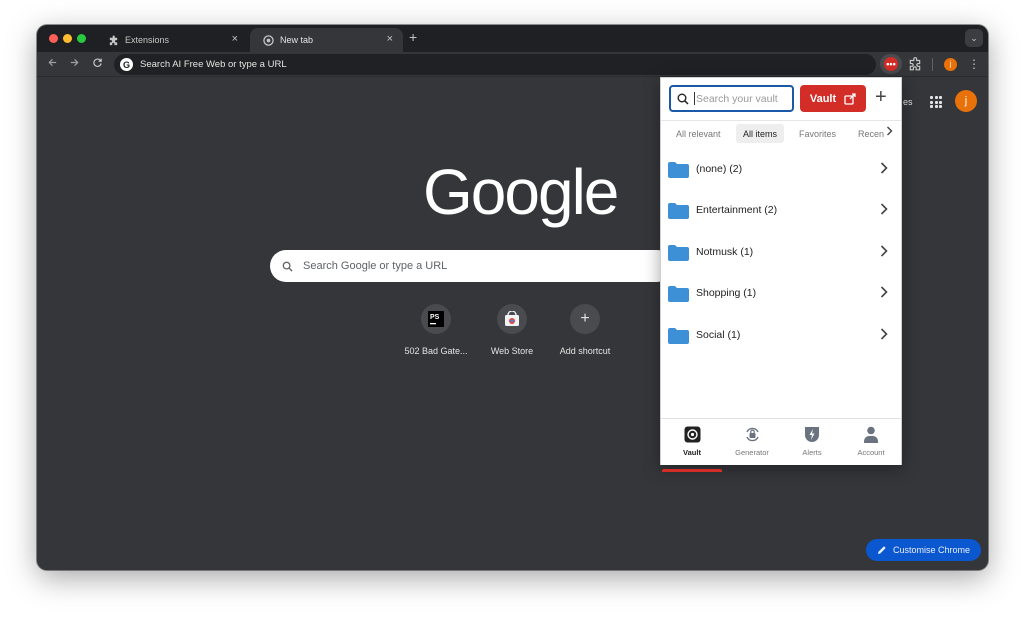  Describe the element at coordinates (692, 470) in the screenshot. I see `active-indicator` at that location.